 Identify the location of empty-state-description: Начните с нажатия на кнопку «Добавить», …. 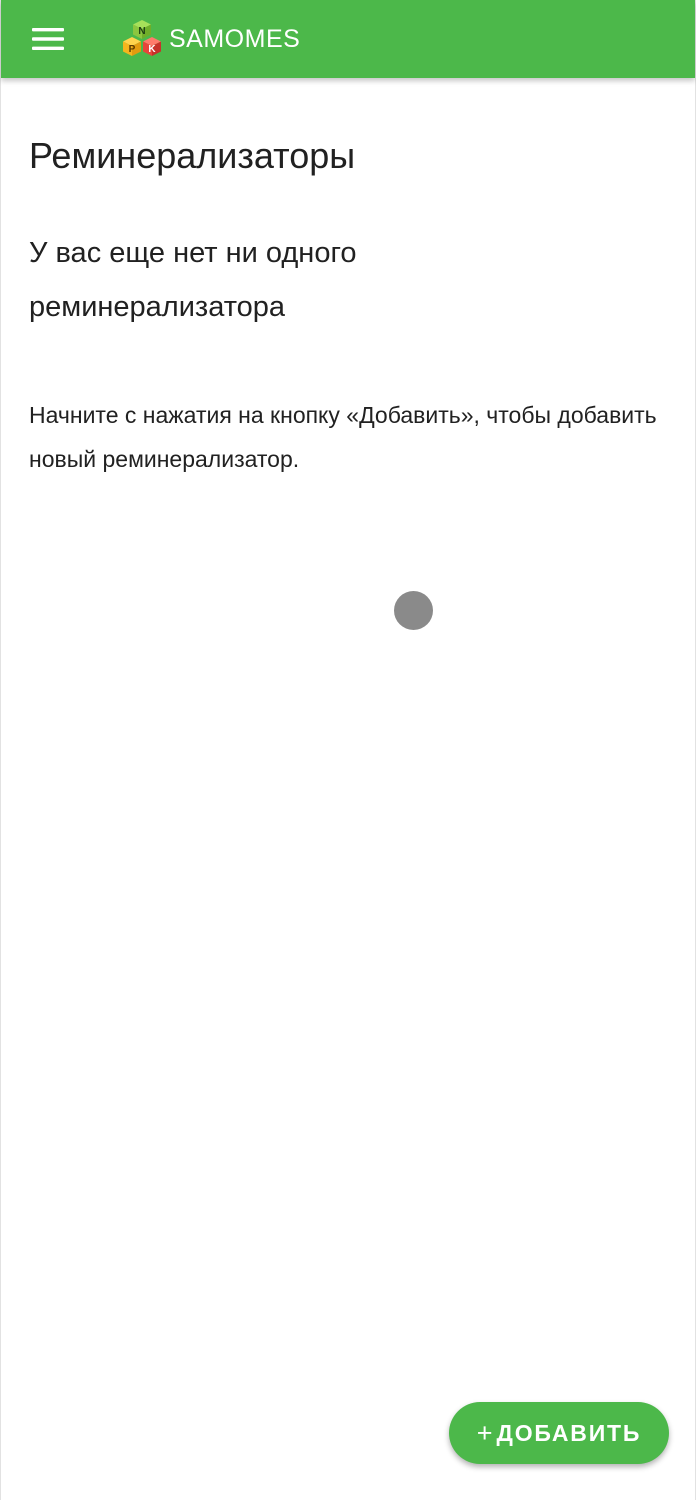
(343, 437).